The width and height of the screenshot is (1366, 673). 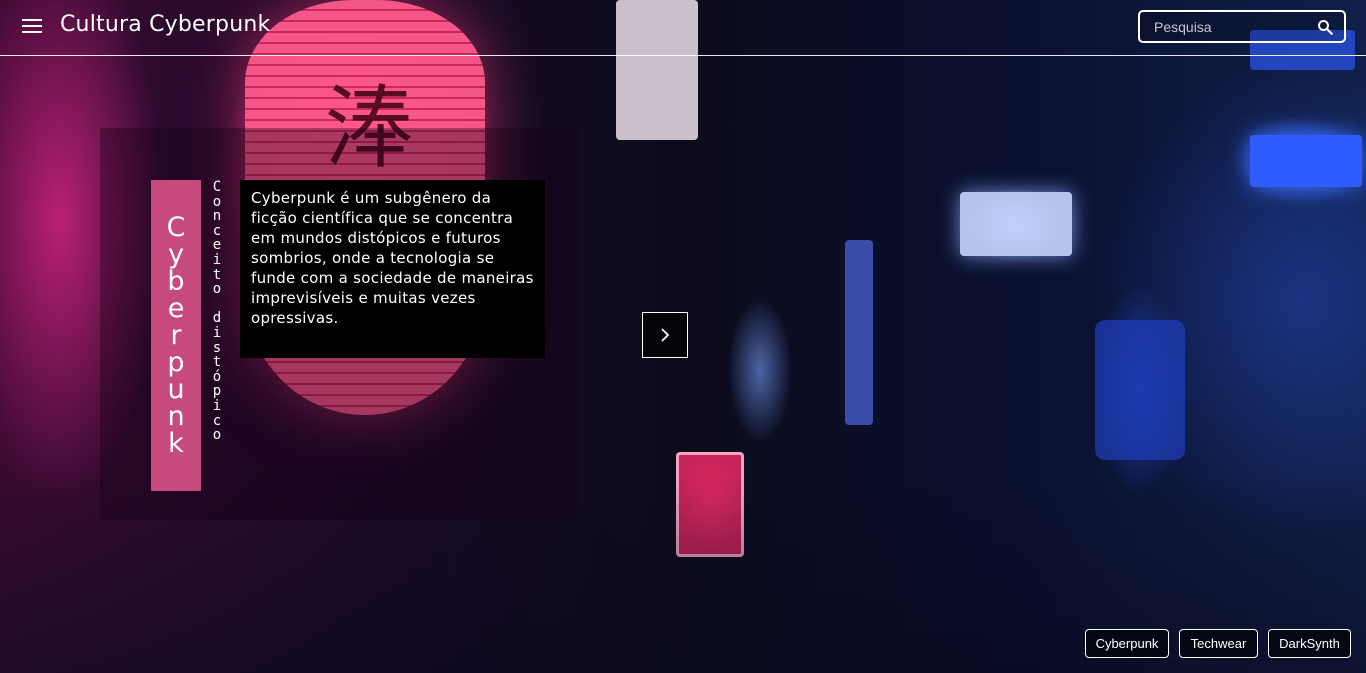 I want to click on hero-title-letter: r, so click(x=176, y=335).